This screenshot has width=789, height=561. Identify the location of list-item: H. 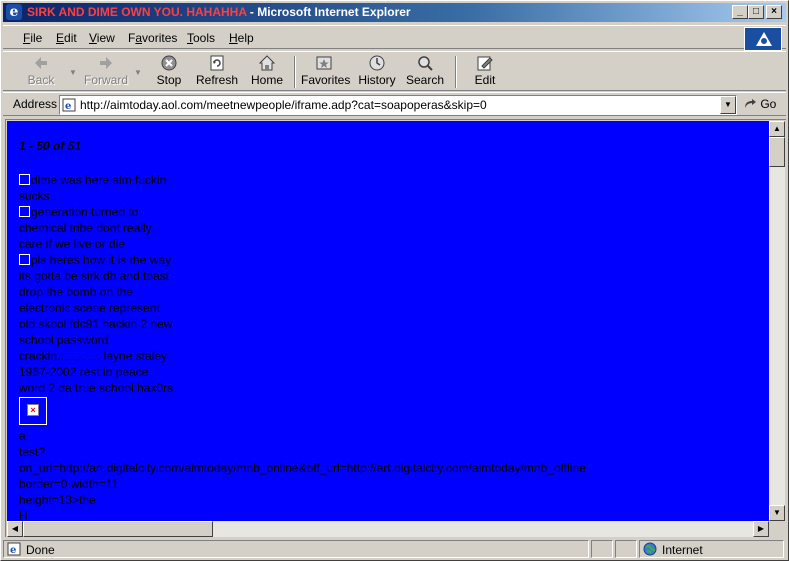
(23, 515).